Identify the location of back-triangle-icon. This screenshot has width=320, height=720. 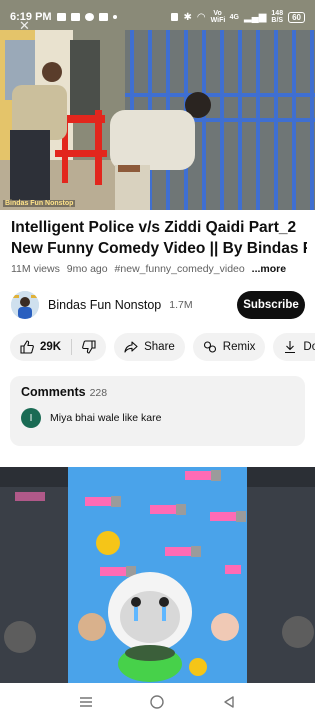
(229, 701).